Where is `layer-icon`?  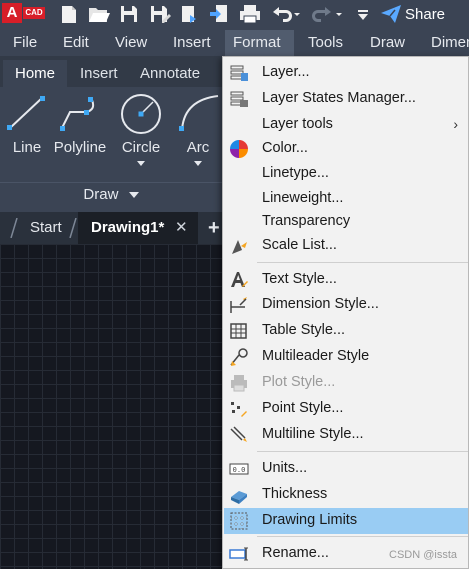 layer-icon is located at coordinates (239, 73).